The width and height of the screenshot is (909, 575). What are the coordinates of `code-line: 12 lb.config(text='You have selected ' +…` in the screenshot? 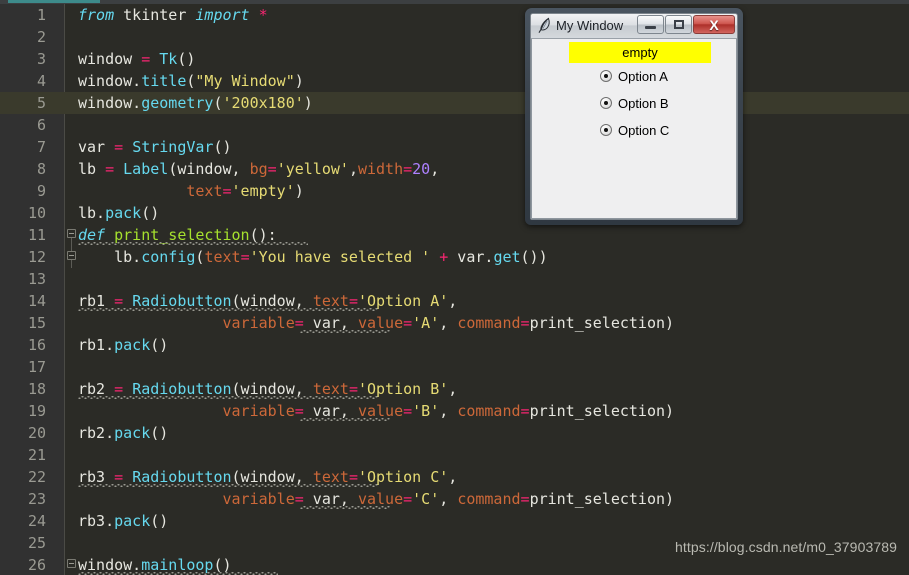 It's located at (454, 257).